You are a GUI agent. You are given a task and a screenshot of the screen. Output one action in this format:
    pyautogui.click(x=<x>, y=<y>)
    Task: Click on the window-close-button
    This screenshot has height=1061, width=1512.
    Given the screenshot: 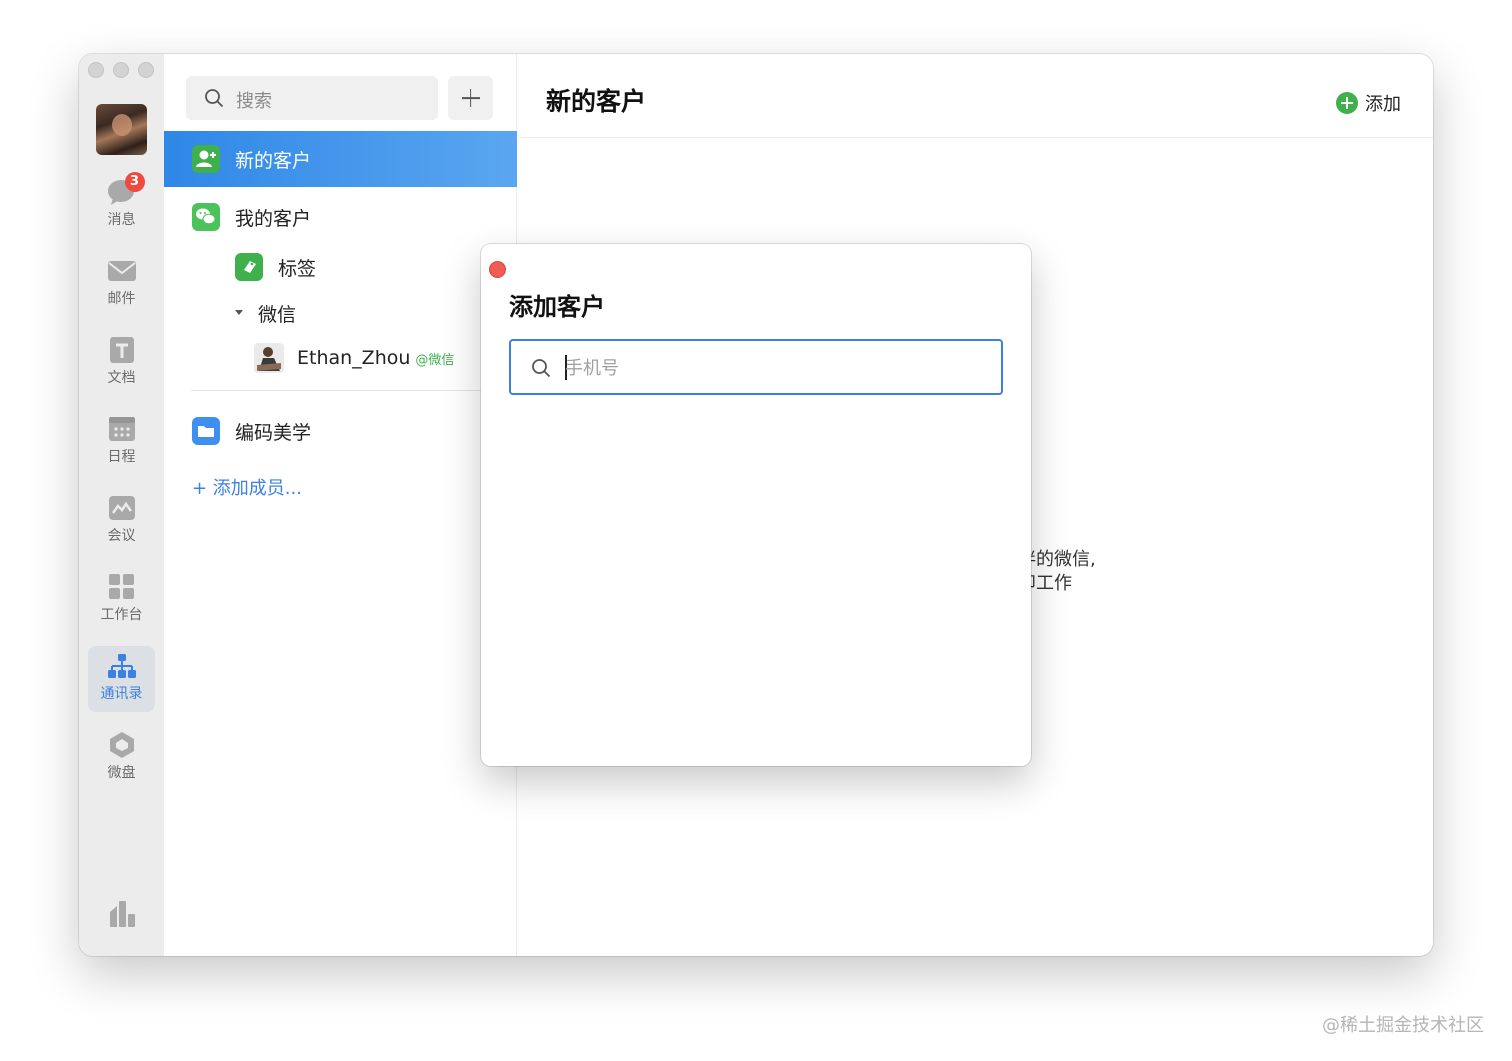 What is the action you would take?
    pyautogui.click(x=96, y=70)
    